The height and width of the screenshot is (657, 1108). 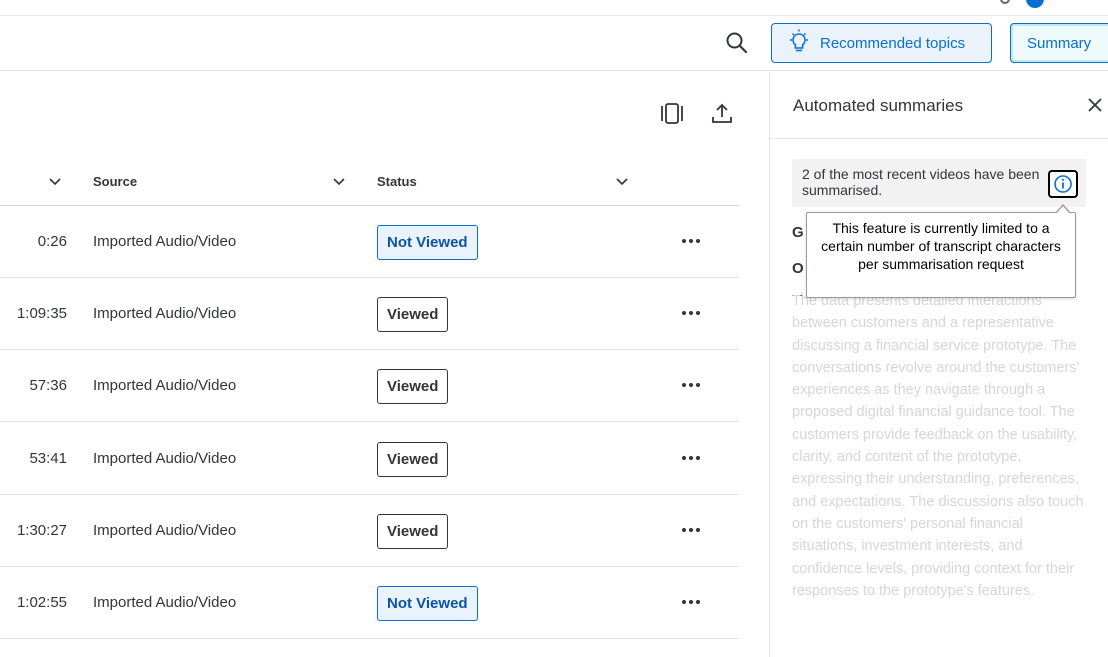 What do you see at coordinates (52, 241) in the screenshot?
I see `duration-cell: 0:26` at bounding box center [52, 241].